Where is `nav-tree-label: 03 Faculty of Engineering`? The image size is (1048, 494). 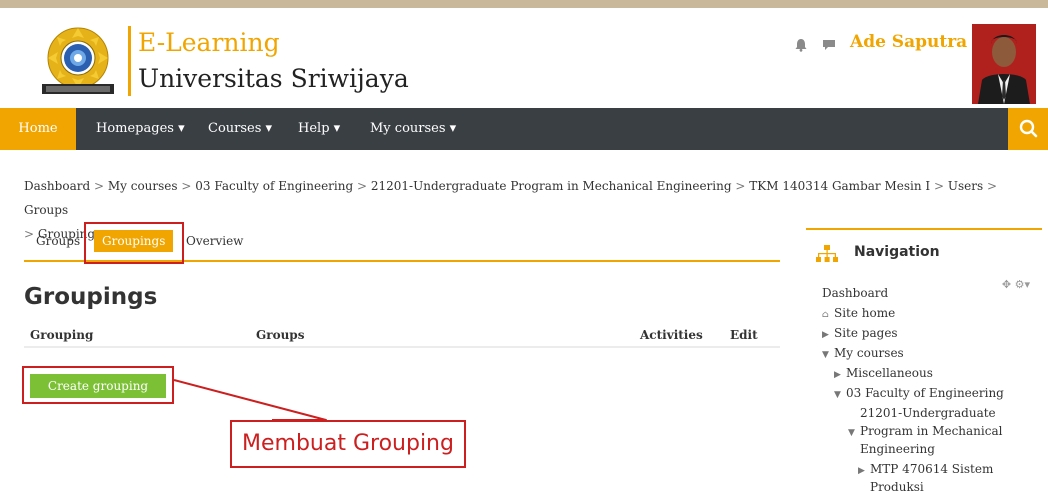
nav-tree-label: 03 Faculty of Engineering is located at coordinates (925, 393).